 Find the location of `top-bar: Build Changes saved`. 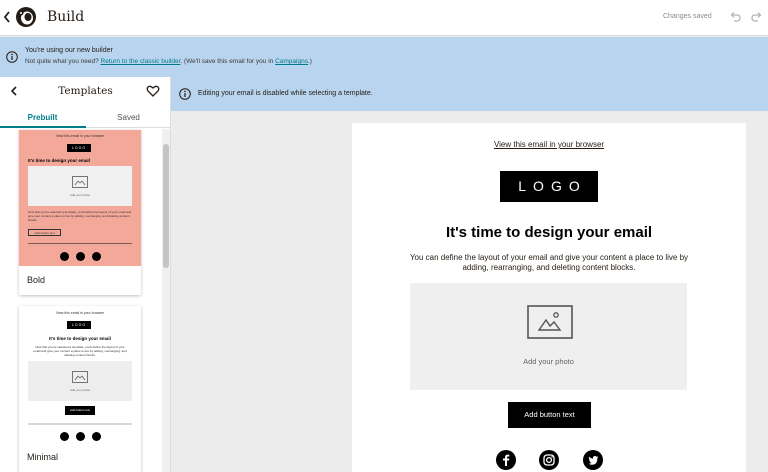

top-bar: Build Changes saved is located at coordinates (384, 18).